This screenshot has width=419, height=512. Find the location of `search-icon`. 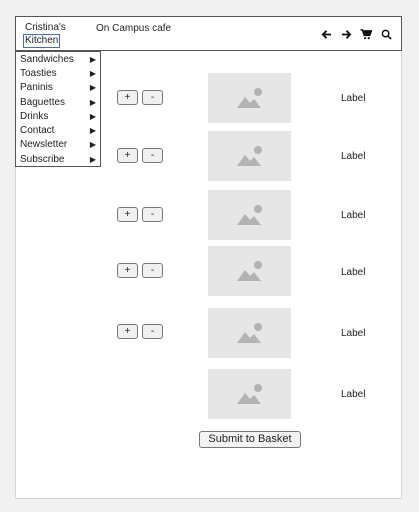

search-icon is located at coordinates (386, 34).